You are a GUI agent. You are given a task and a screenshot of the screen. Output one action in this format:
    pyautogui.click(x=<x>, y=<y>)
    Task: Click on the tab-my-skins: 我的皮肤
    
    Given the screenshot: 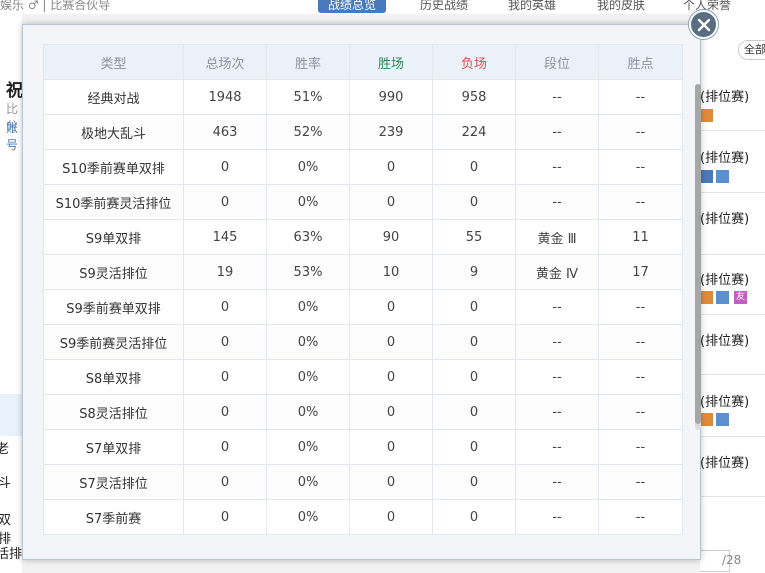 What is the action you would take?
    pyautogui.click(x=621, y=6)
    